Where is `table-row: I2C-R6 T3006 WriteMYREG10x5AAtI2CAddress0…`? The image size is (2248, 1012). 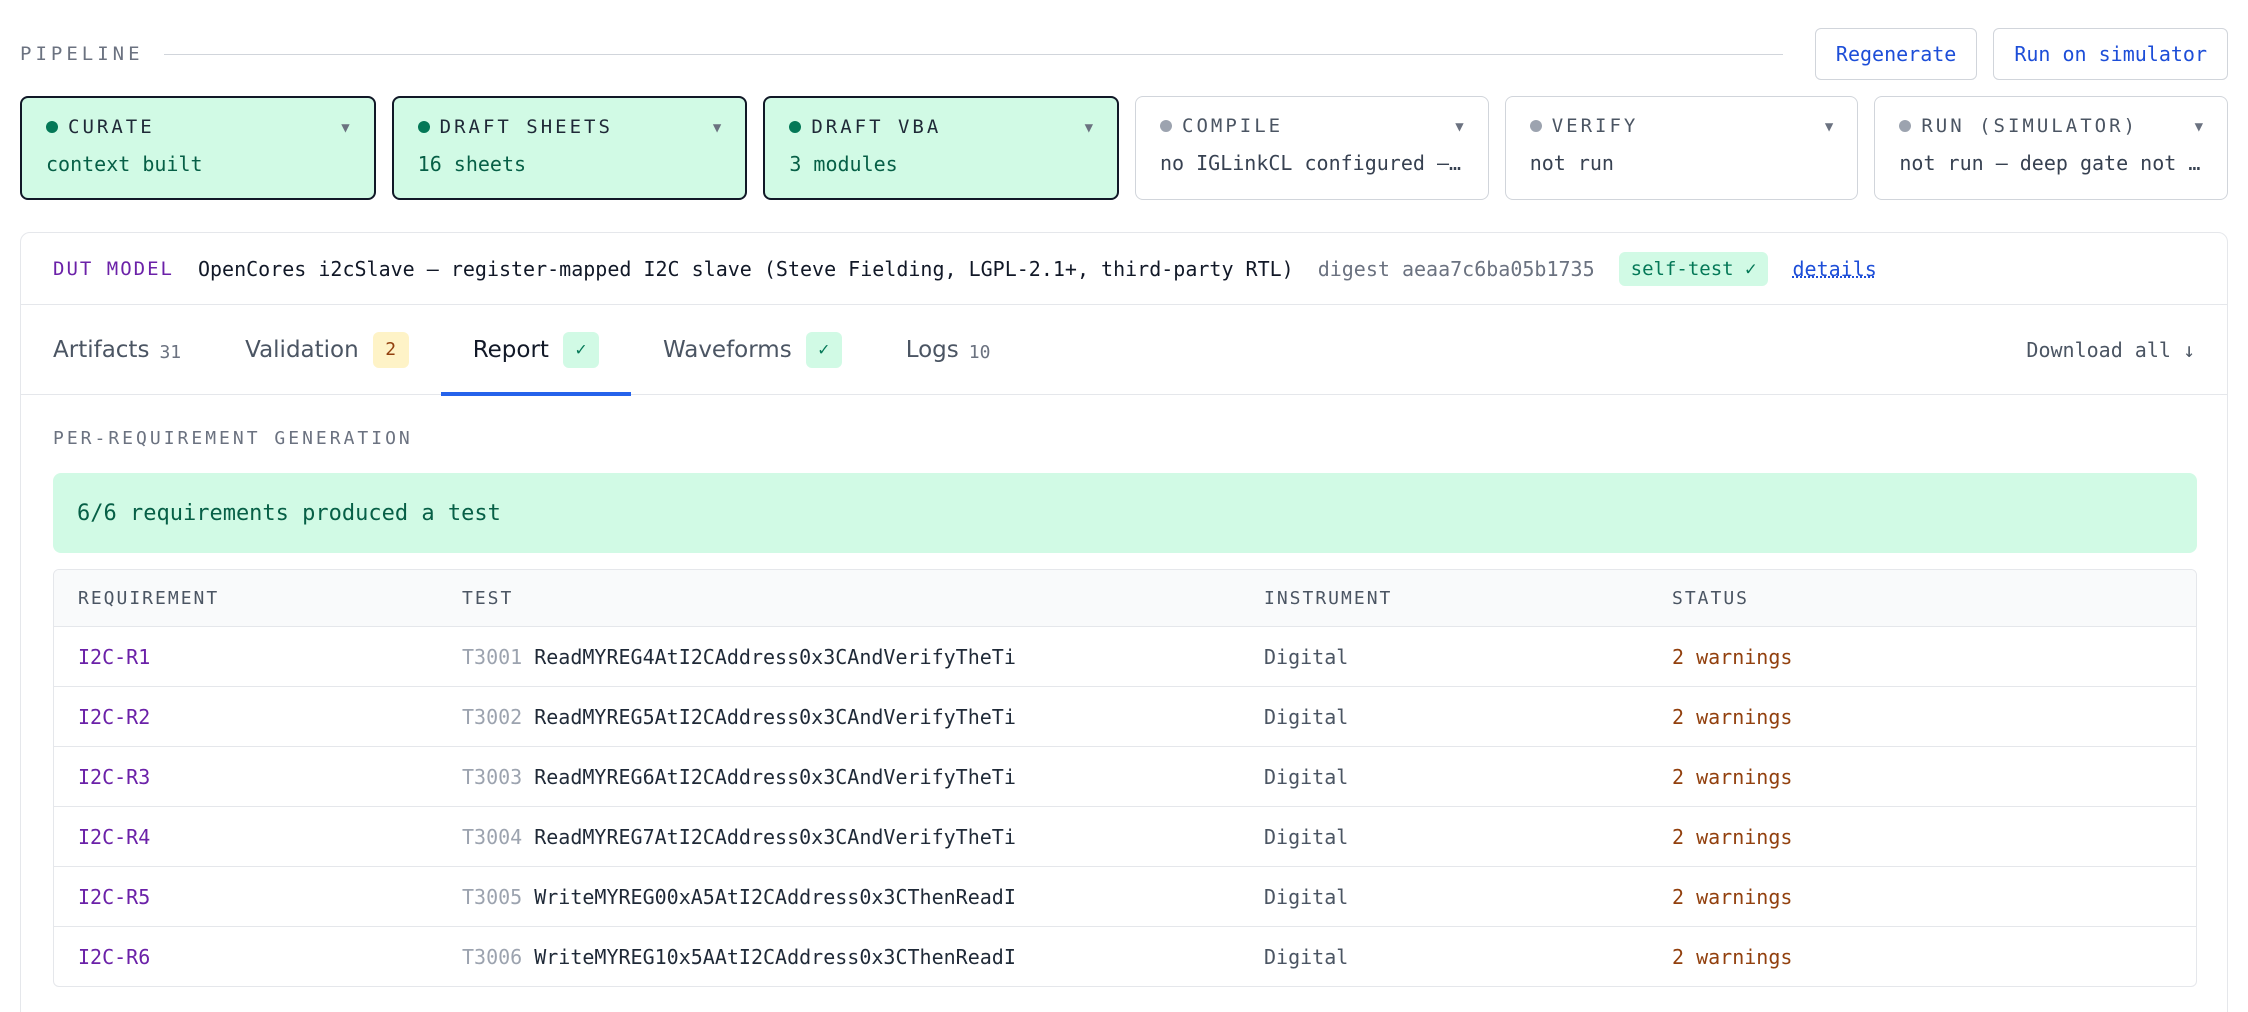 table-row: I2C-R6 T3006 WriteMYREG10x5AAtI2CAddress0… is located at coordinates (1125, 956).